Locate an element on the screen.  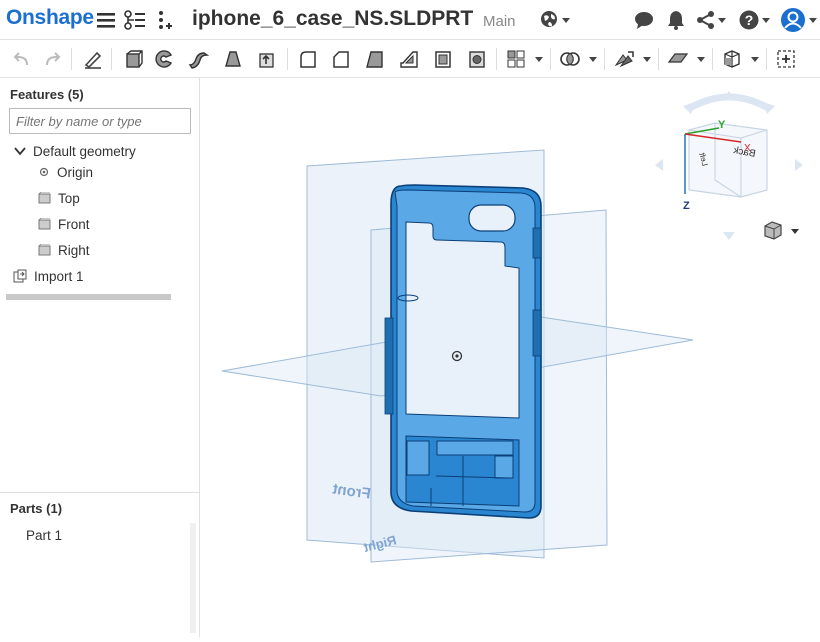
share-icon is located at coordinates (711, 20).